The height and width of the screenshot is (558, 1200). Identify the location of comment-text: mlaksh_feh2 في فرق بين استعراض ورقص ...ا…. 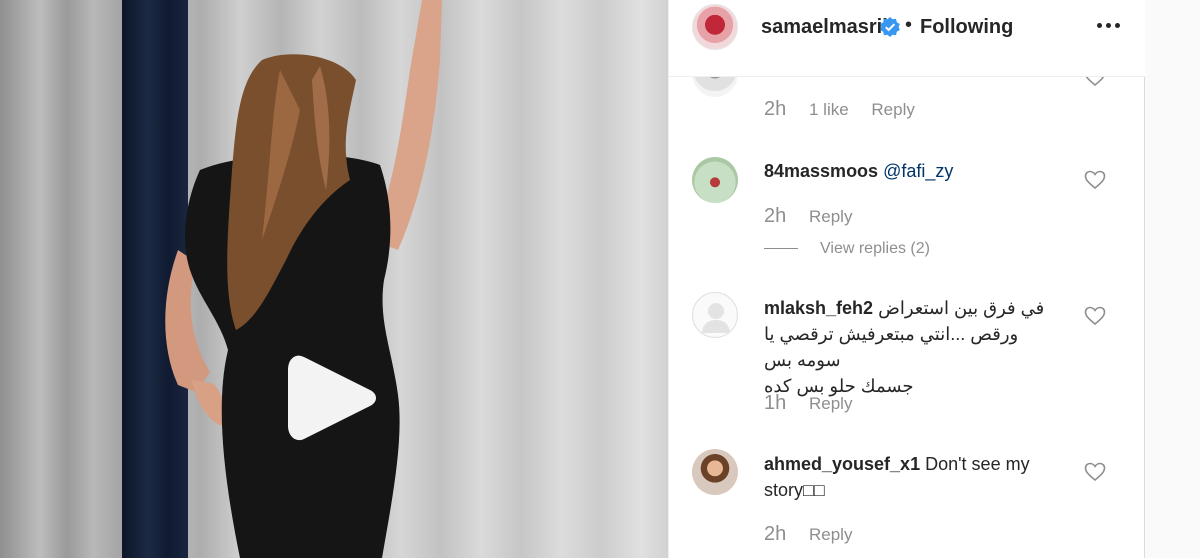
(914, 347).